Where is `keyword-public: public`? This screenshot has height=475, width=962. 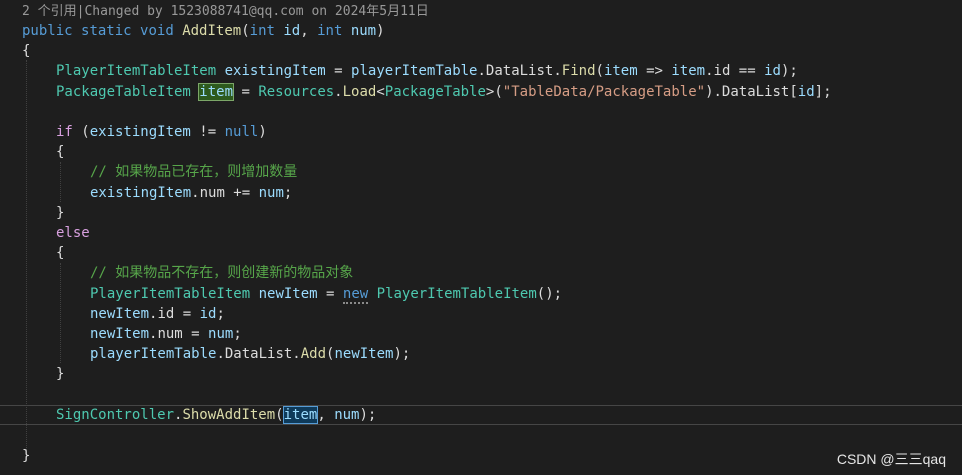
keyword-public: public is located at coordinates (47, 31).